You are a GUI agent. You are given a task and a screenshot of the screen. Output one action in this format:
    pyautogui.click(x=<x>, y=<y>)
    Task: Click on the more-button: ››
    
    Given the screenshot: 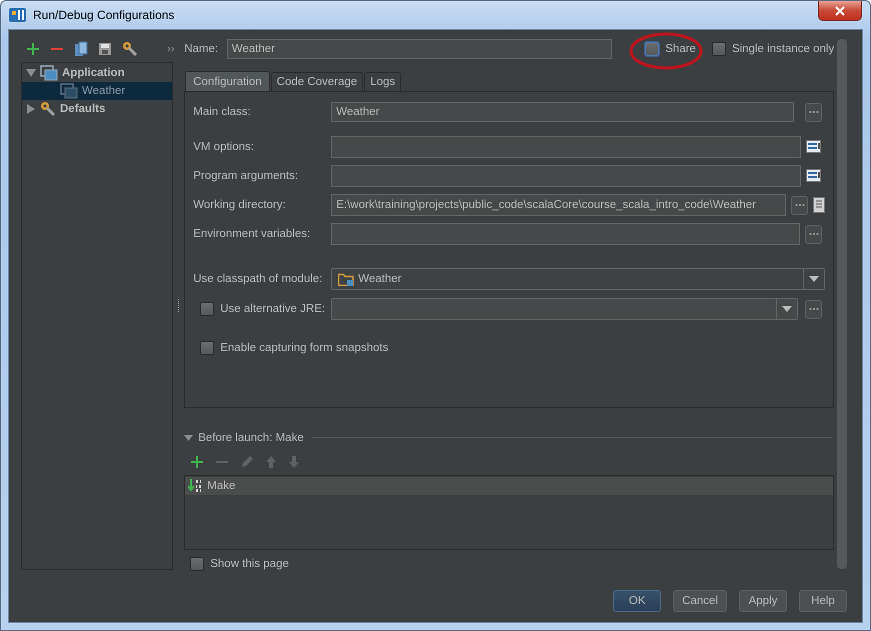 What is the action you would take?
    pyautogui.click(x=170, y=49)
    